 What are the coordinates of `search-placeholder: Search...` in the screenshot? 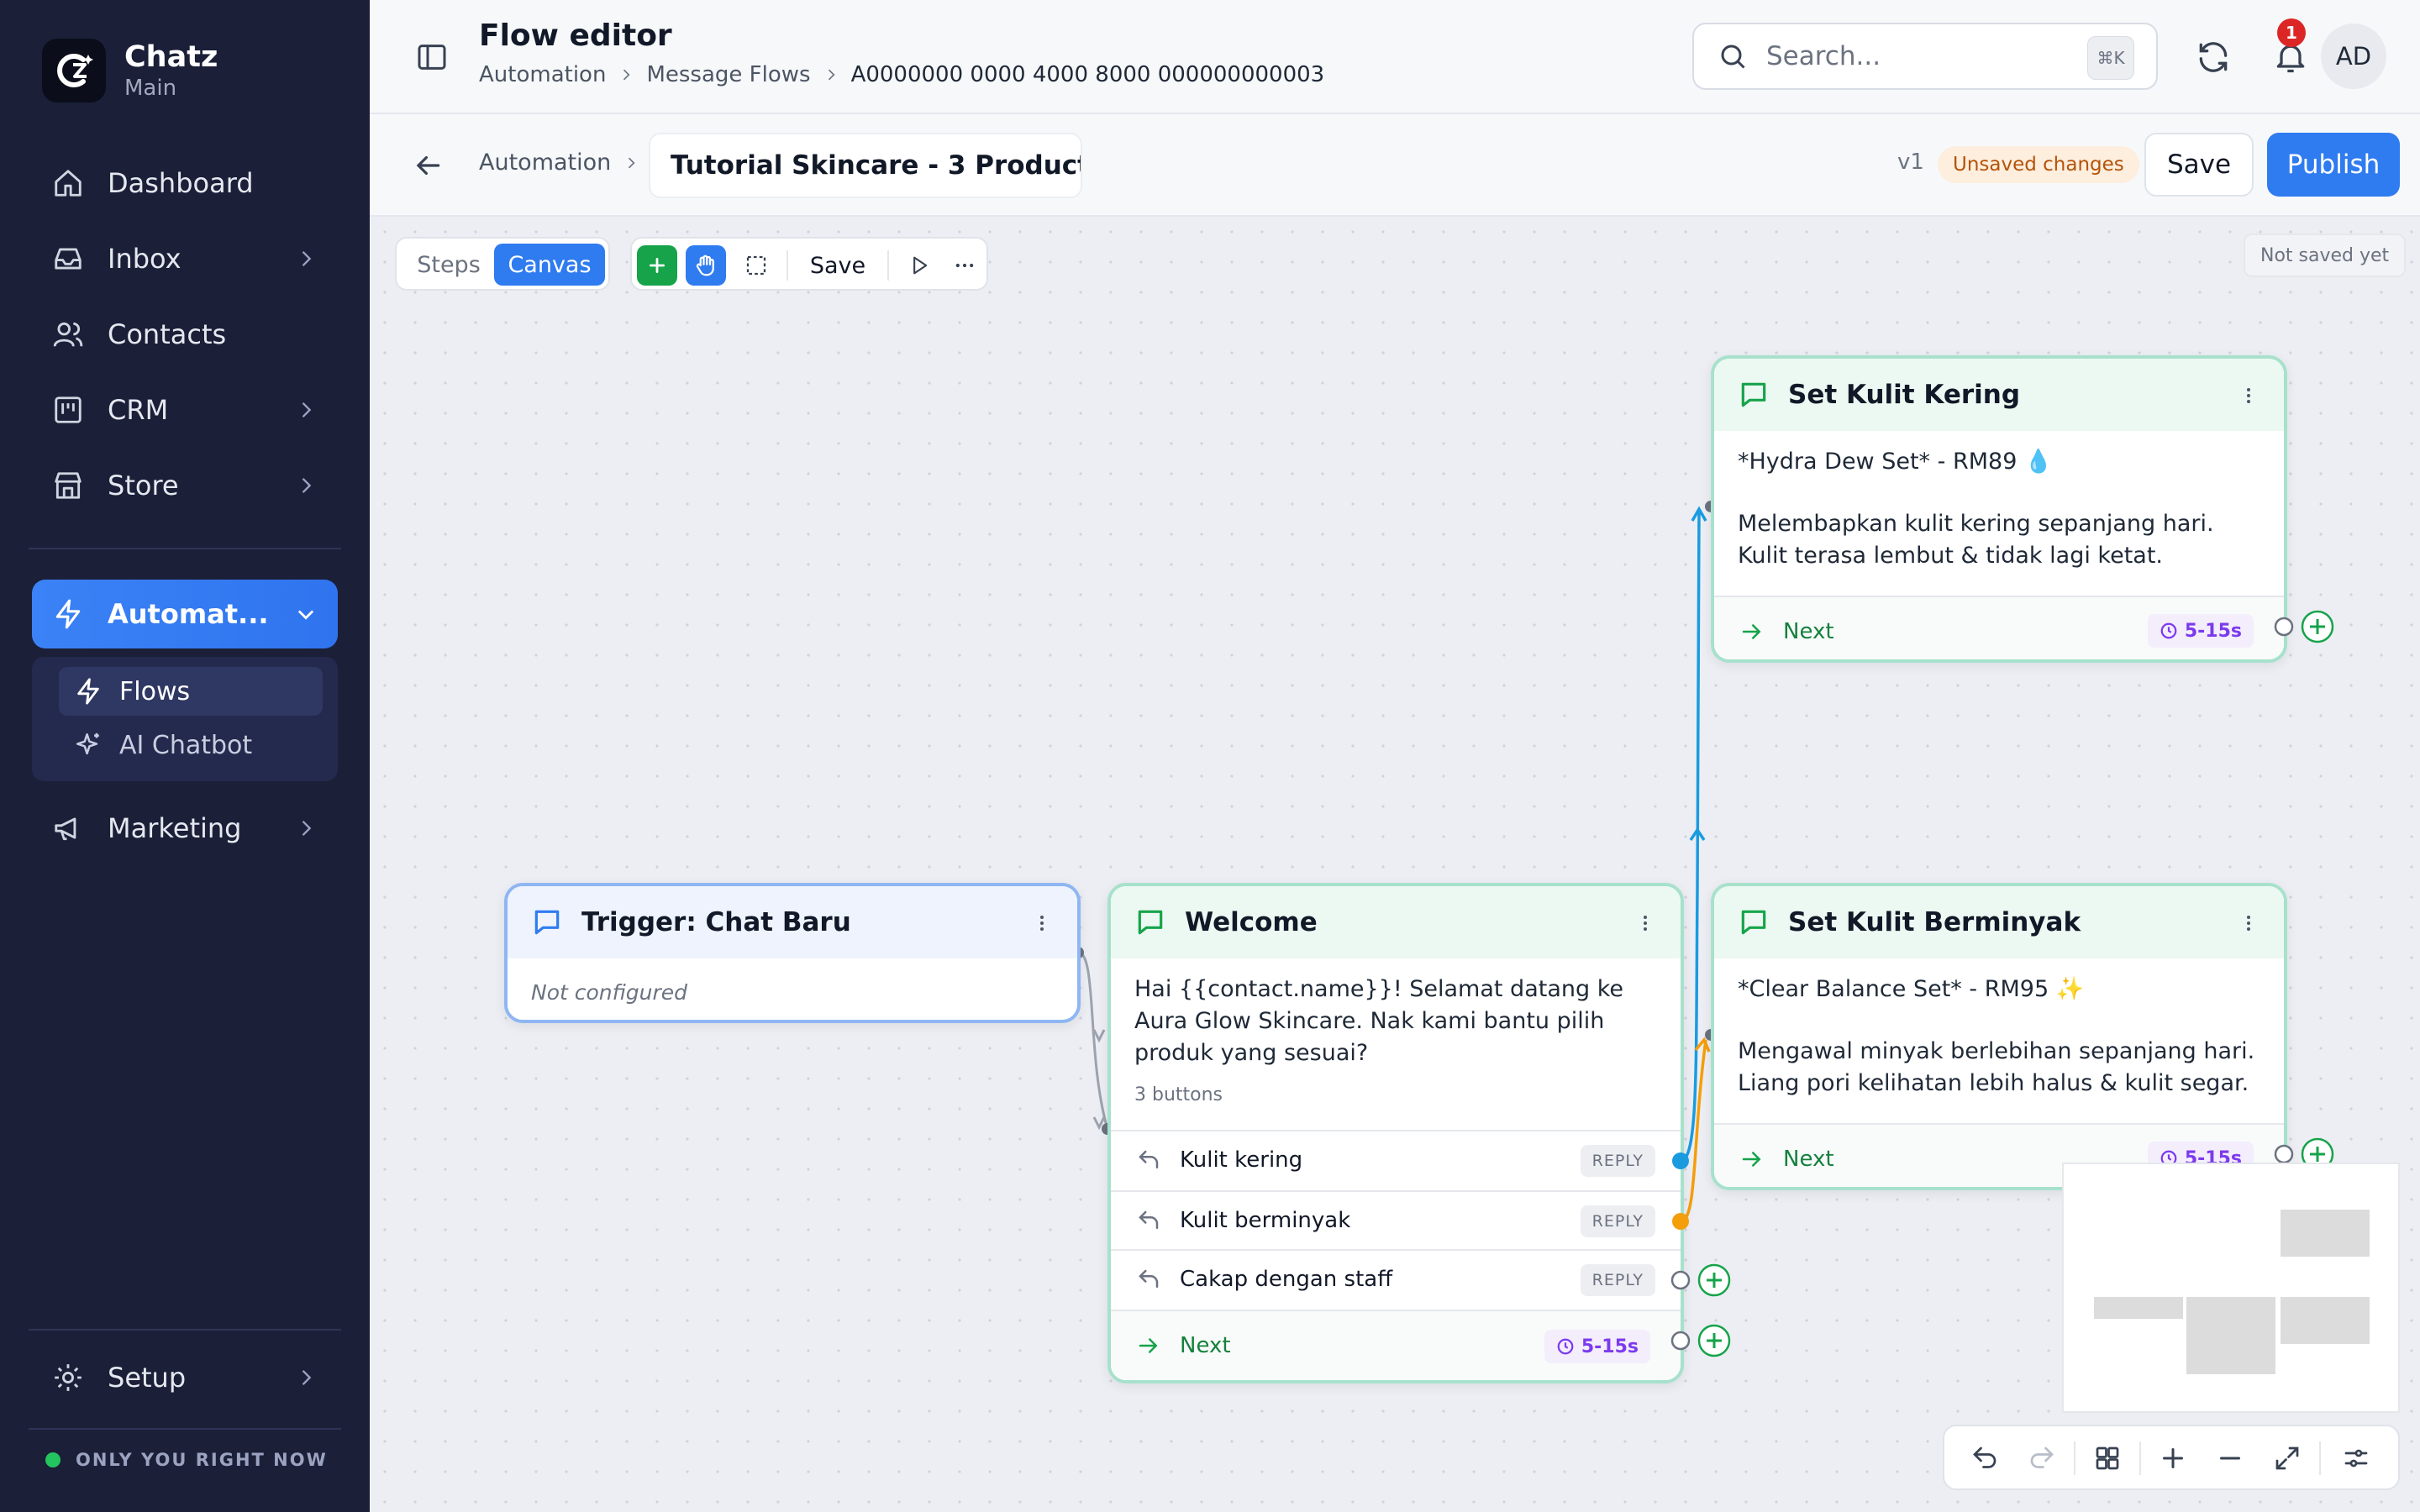 It's located at (1823, 56).